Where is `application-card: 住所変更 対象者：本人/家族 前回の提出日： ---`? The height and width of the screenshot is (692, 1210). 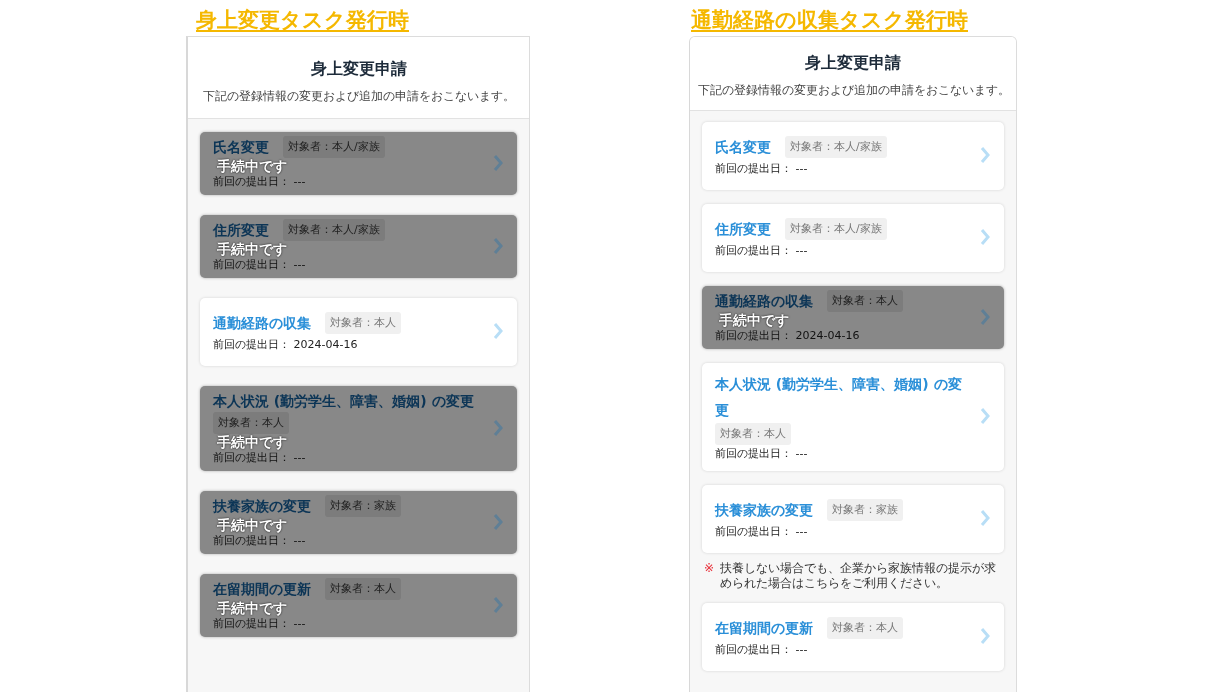 application-card: 住所変更 対象者：本人/家族 前回の提出日： --- is located at coordinates (853, 238).